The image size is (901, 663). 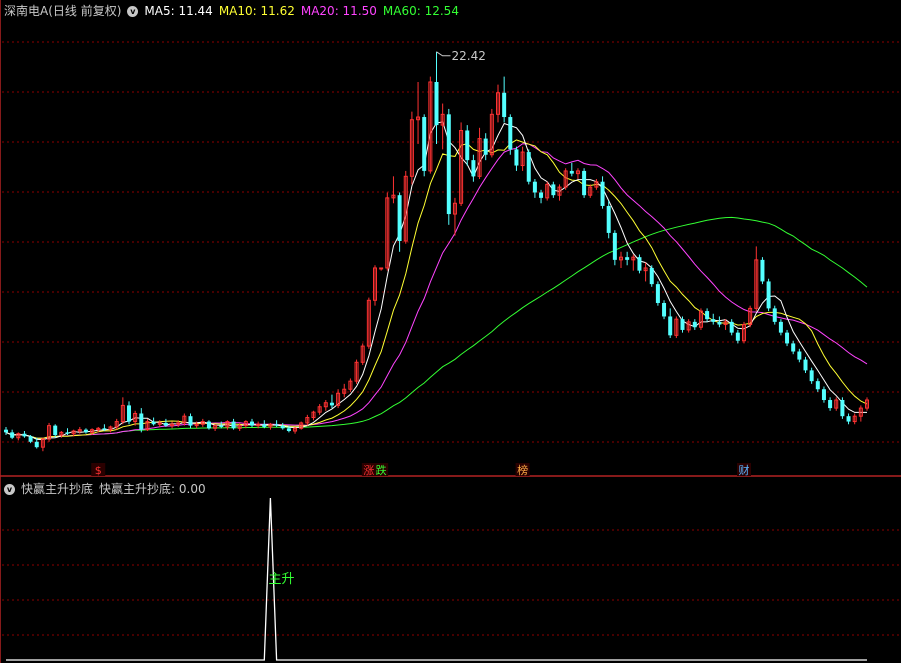 What do you see at coordinates (62, 11) in the screenshot?
I see `stock-title: 深南电A(日线 前复权)` at bounding box center [62, 11].